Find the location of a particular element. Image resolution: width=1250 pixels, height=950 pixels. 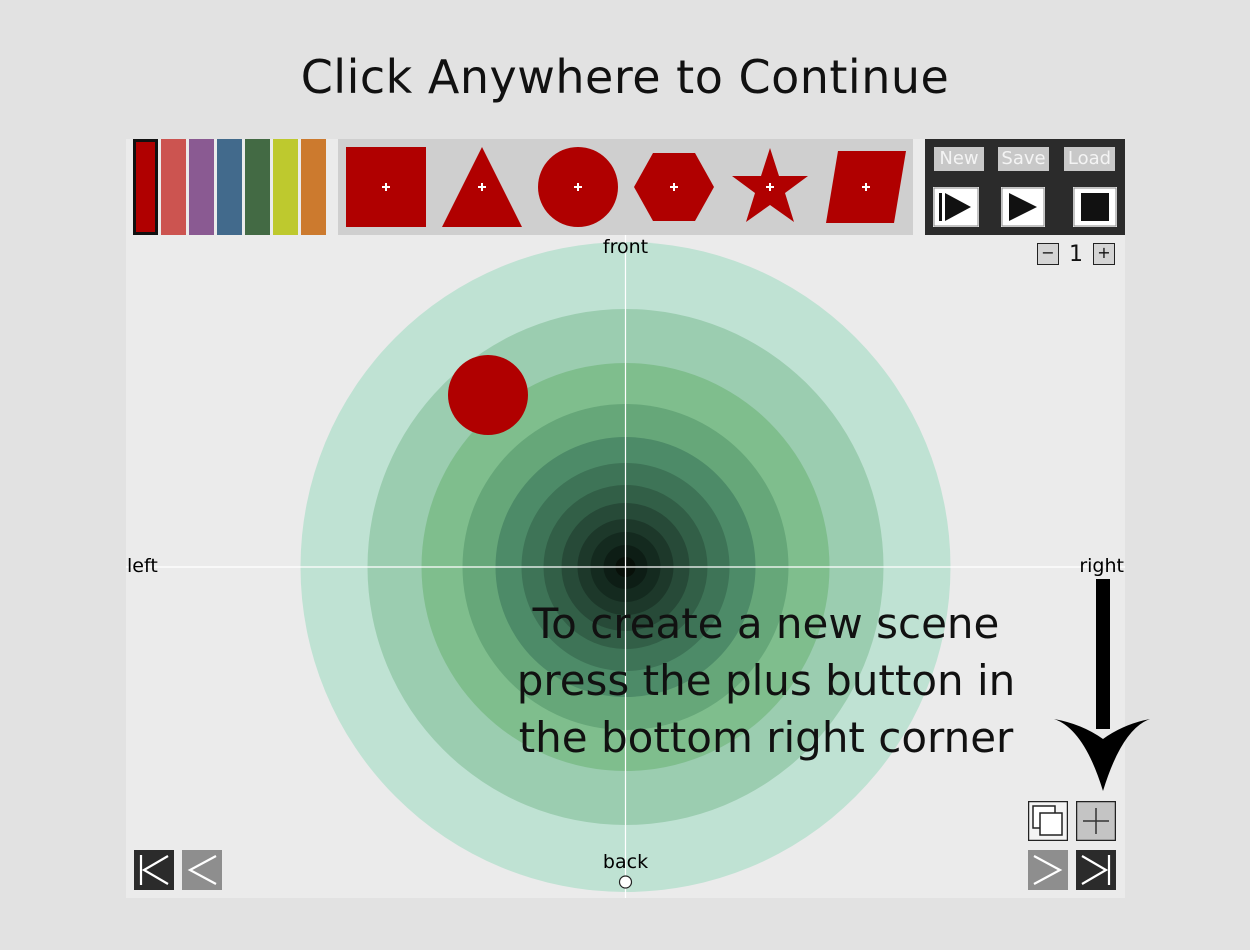

color-swatch-green is located at coordinates (257, 187).